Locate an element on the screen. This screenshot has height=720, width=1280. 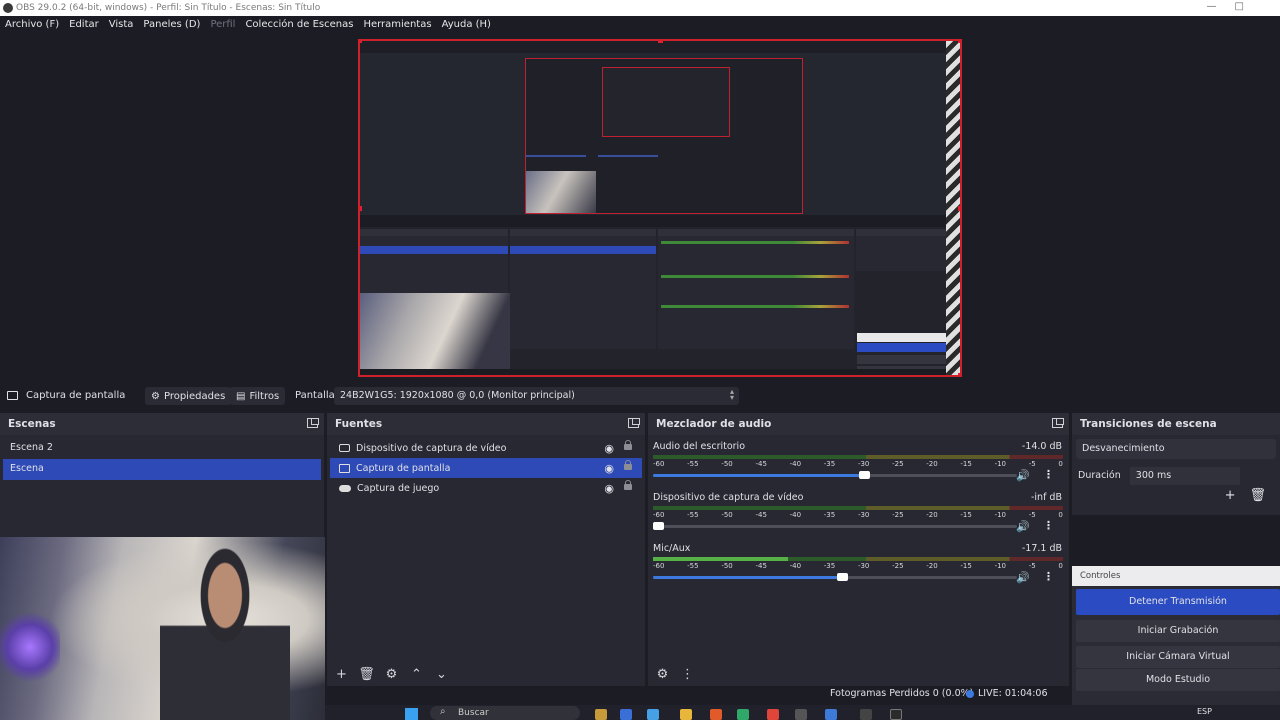
source-item: Captura de juego ◉ is located at coordinates (486, 488).